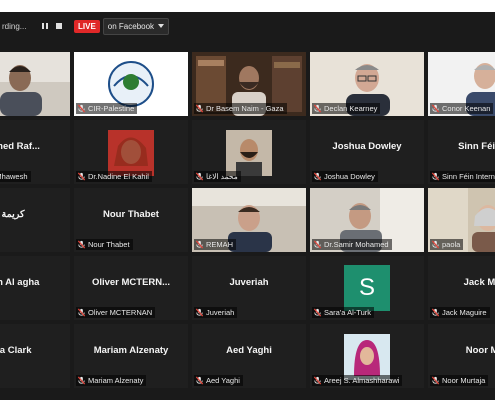  I want to click on participant-name: d Rafik Mhawesh, so click(14, 176).